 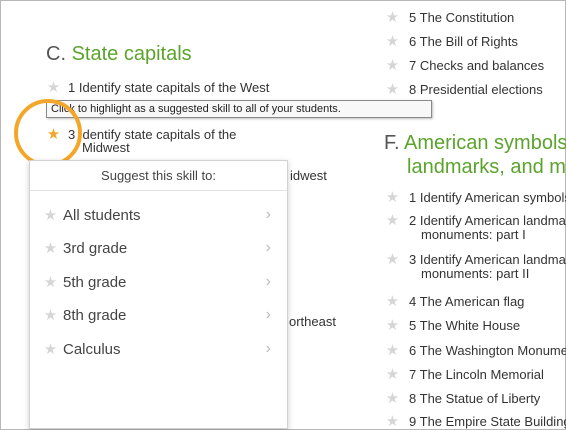 What do you see at coordinates (473, 235) in the screenshot?
I see `skill-link-line2: monuments: part I` at bounding box center [473, 235].